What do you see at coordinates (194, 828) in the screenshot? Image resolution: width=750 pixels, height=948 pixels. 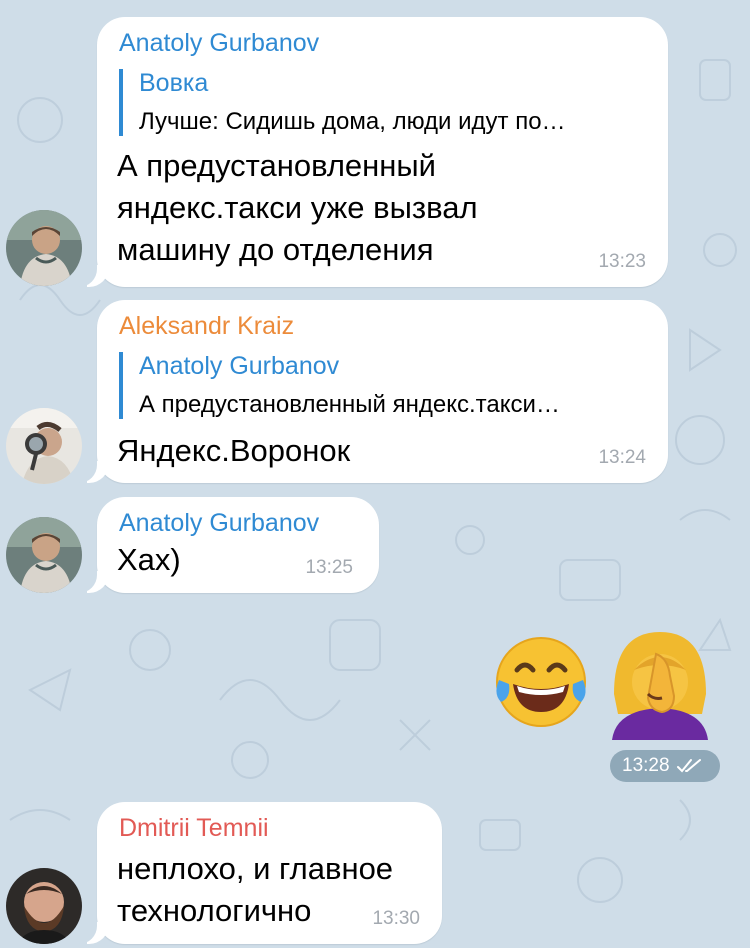 I see `sender-name: Dmitrii Temnii` at bounding box center [194, 828].